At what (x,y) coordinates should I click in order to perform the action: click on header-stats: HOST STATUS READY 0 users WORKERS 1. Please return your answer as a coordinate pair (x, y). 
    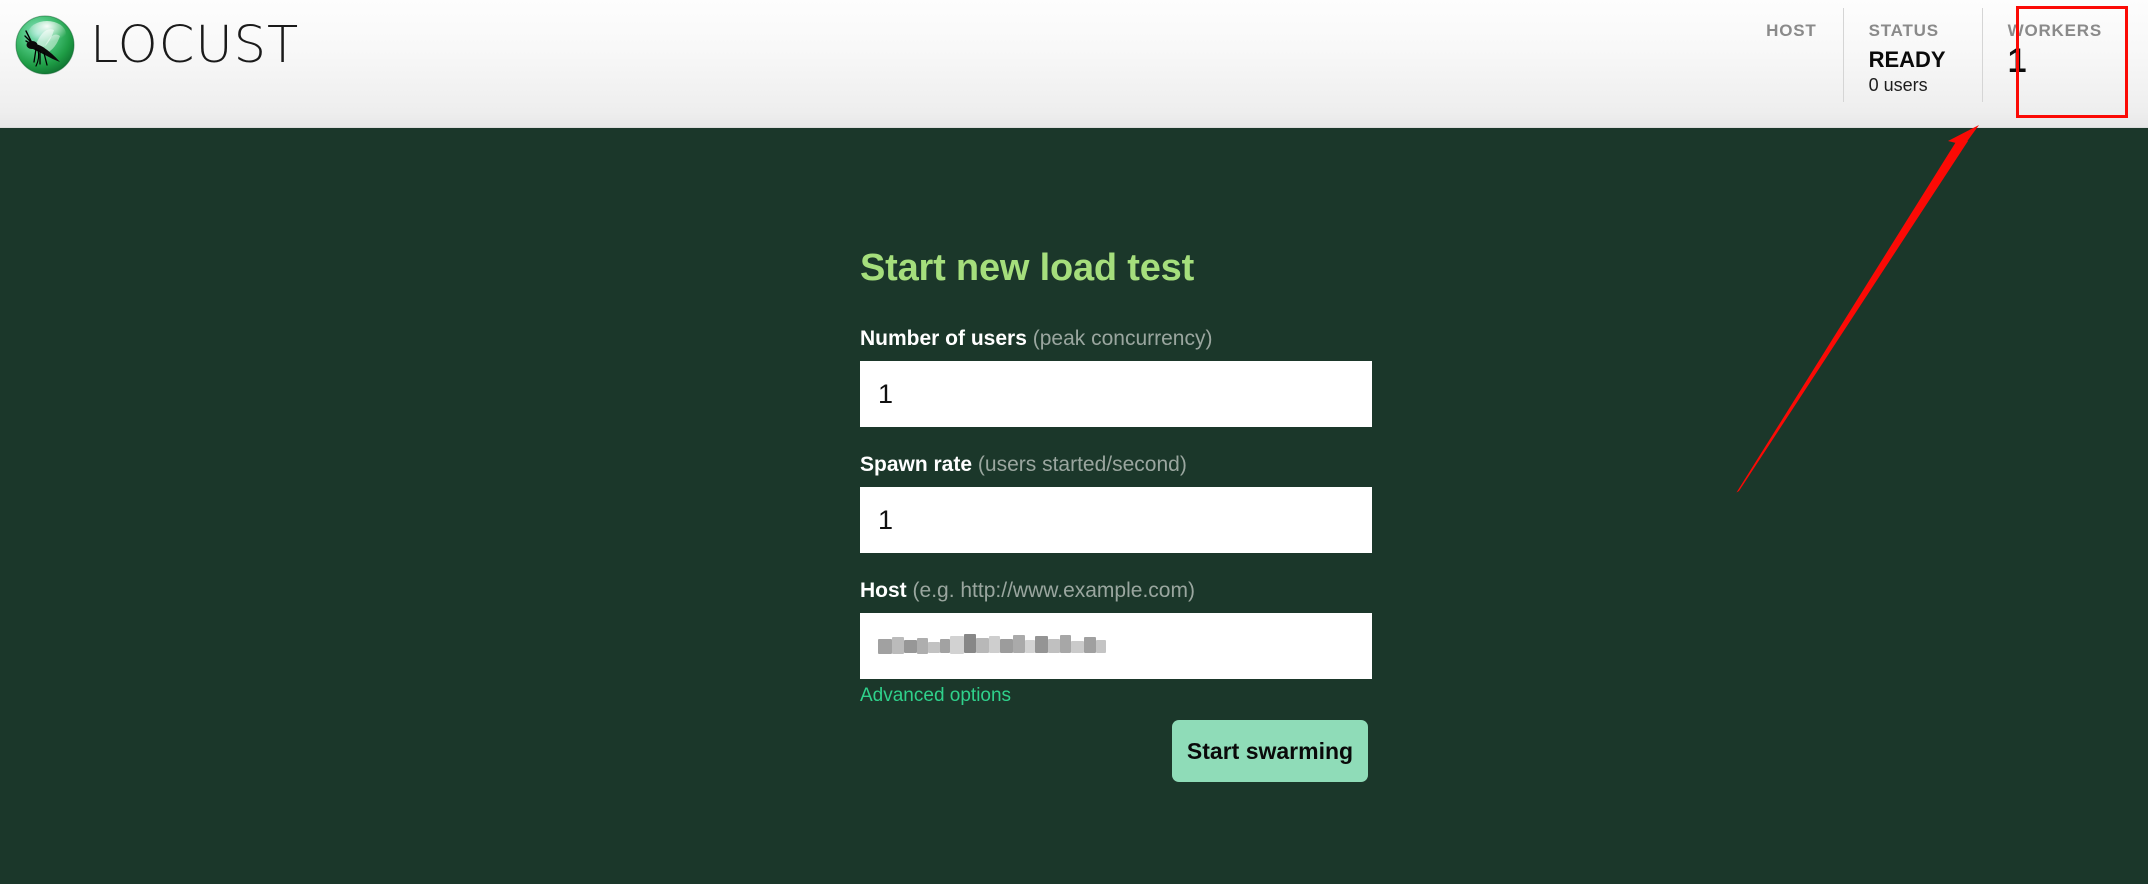
    Looking at the image, I should click on (1944, 63).